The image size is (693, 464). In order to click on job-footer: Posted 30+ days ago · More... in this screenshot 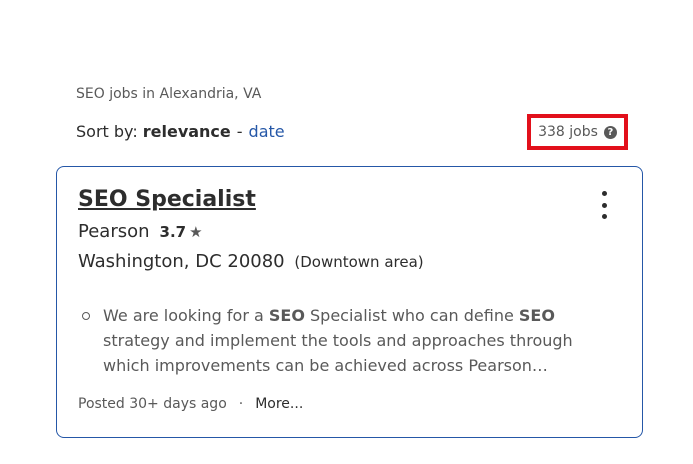, I will do `click(190, 404)`.